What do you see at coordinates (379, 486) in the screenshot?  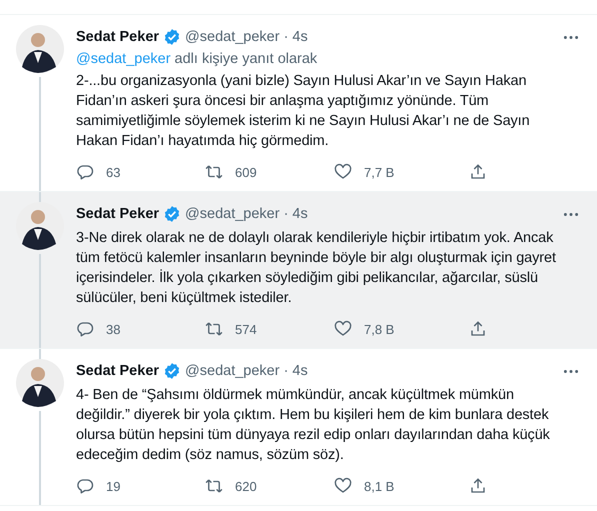 I see `like-count: 8,1 B` at bounding box center [379, 486].